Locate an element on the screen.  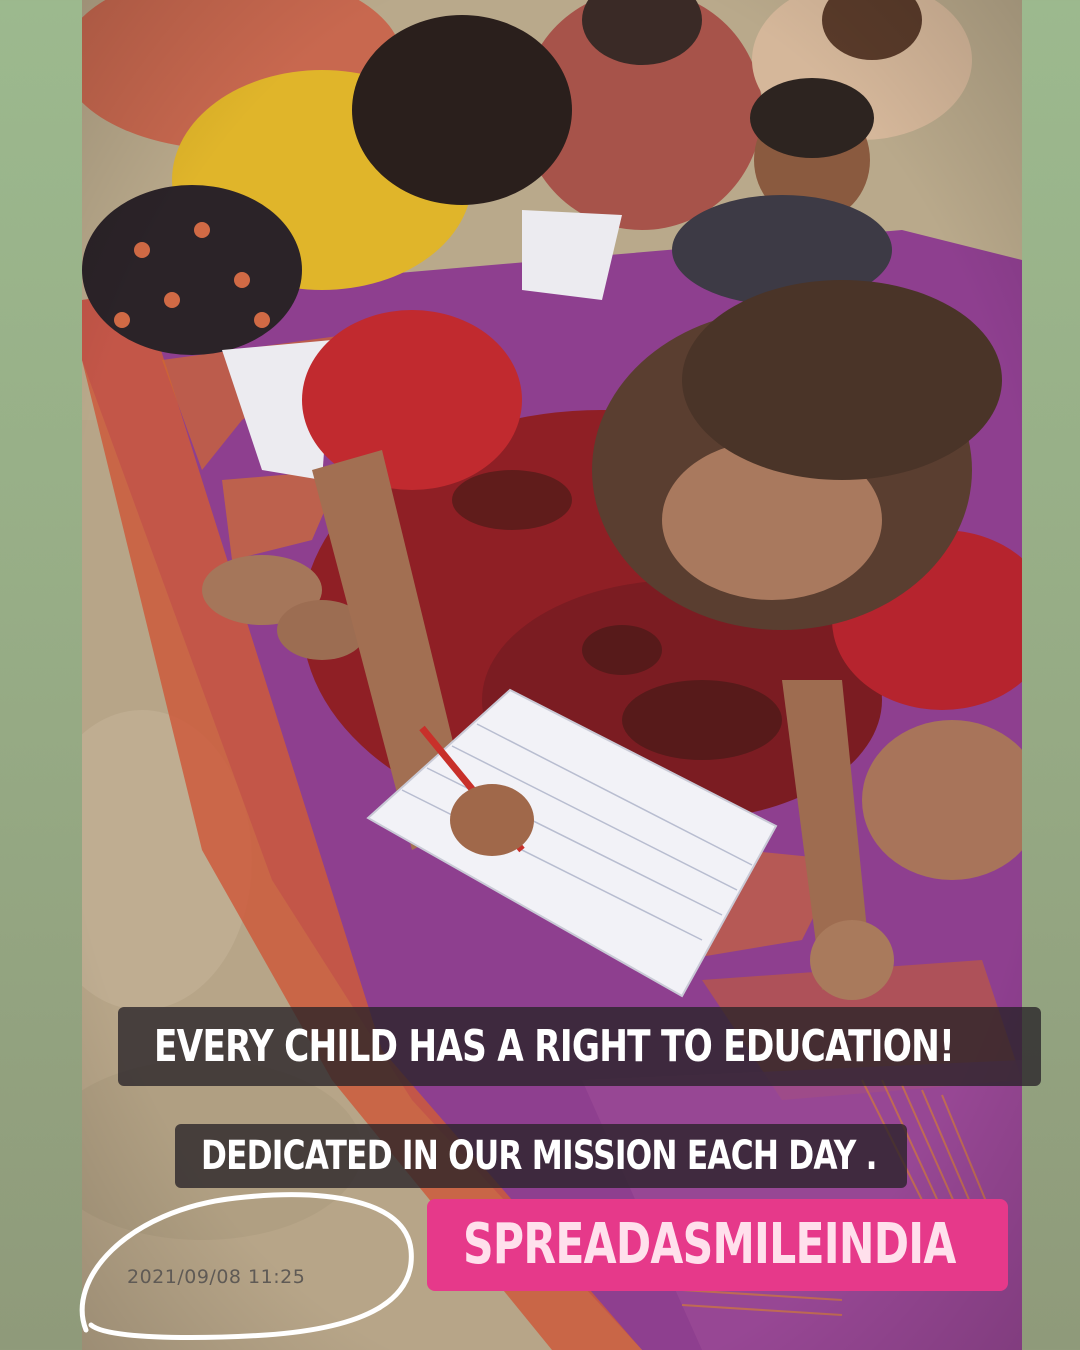
subline-text: DEDICATED IN OUR MISSION EACH DAY . is located at coordinates (539, 1156).